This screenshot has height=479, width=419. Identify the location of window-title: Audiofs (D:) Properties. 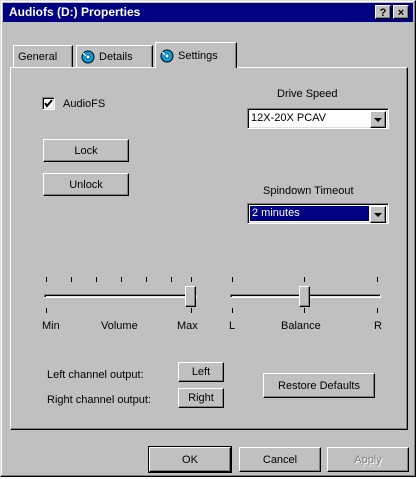
(75, 12).